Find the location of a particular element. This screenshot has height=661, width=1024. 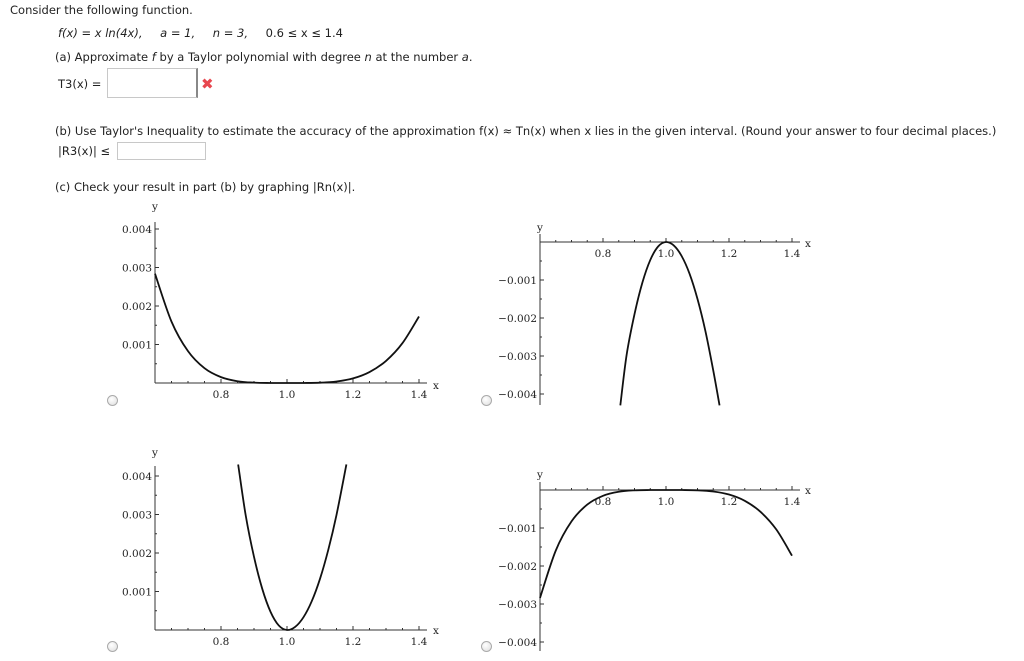

graph-option-1-radio is located at coordinates (112, 400).